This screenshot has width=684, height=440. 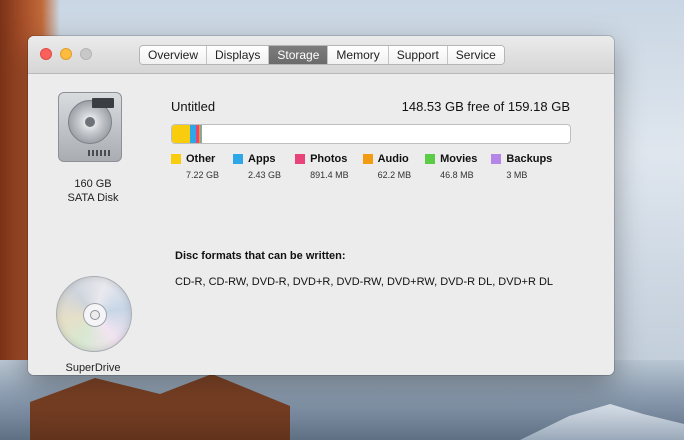 I want to click on tab-storage: Storage, so click(x=299, y=55).